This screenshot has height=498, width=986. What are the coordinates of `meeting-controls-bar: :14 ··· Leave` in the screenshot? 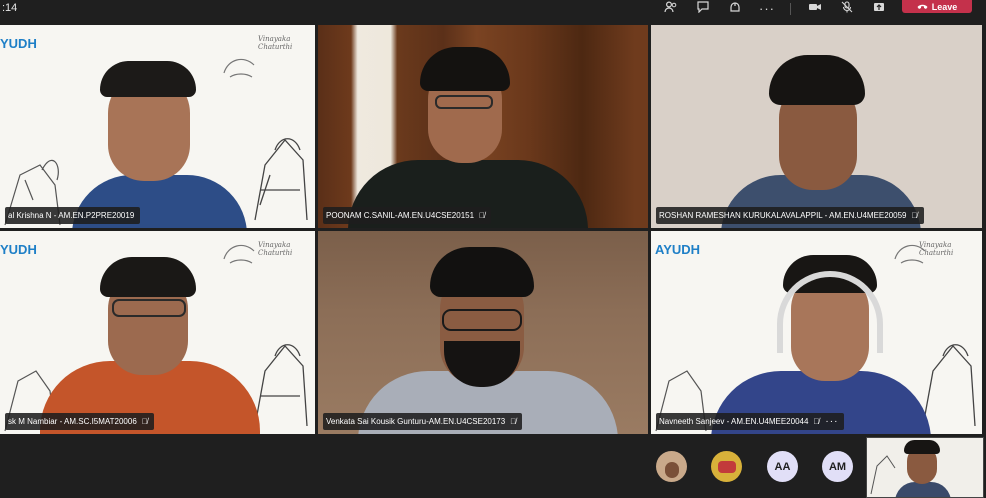 It's located at (493, 11).